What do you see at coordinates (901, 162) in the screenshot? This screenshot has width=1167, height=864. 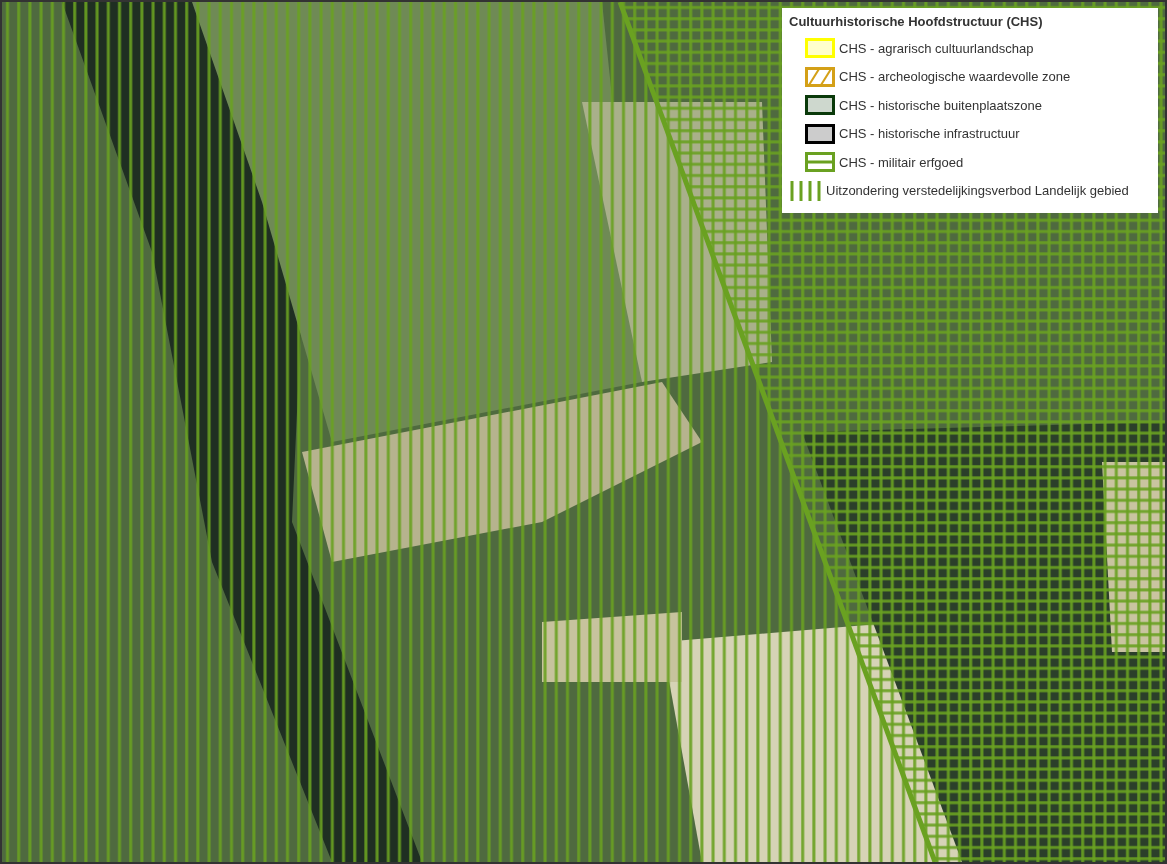 I see `legend-label: CHS - militair erfgoed` at bounding box center [901, 162].